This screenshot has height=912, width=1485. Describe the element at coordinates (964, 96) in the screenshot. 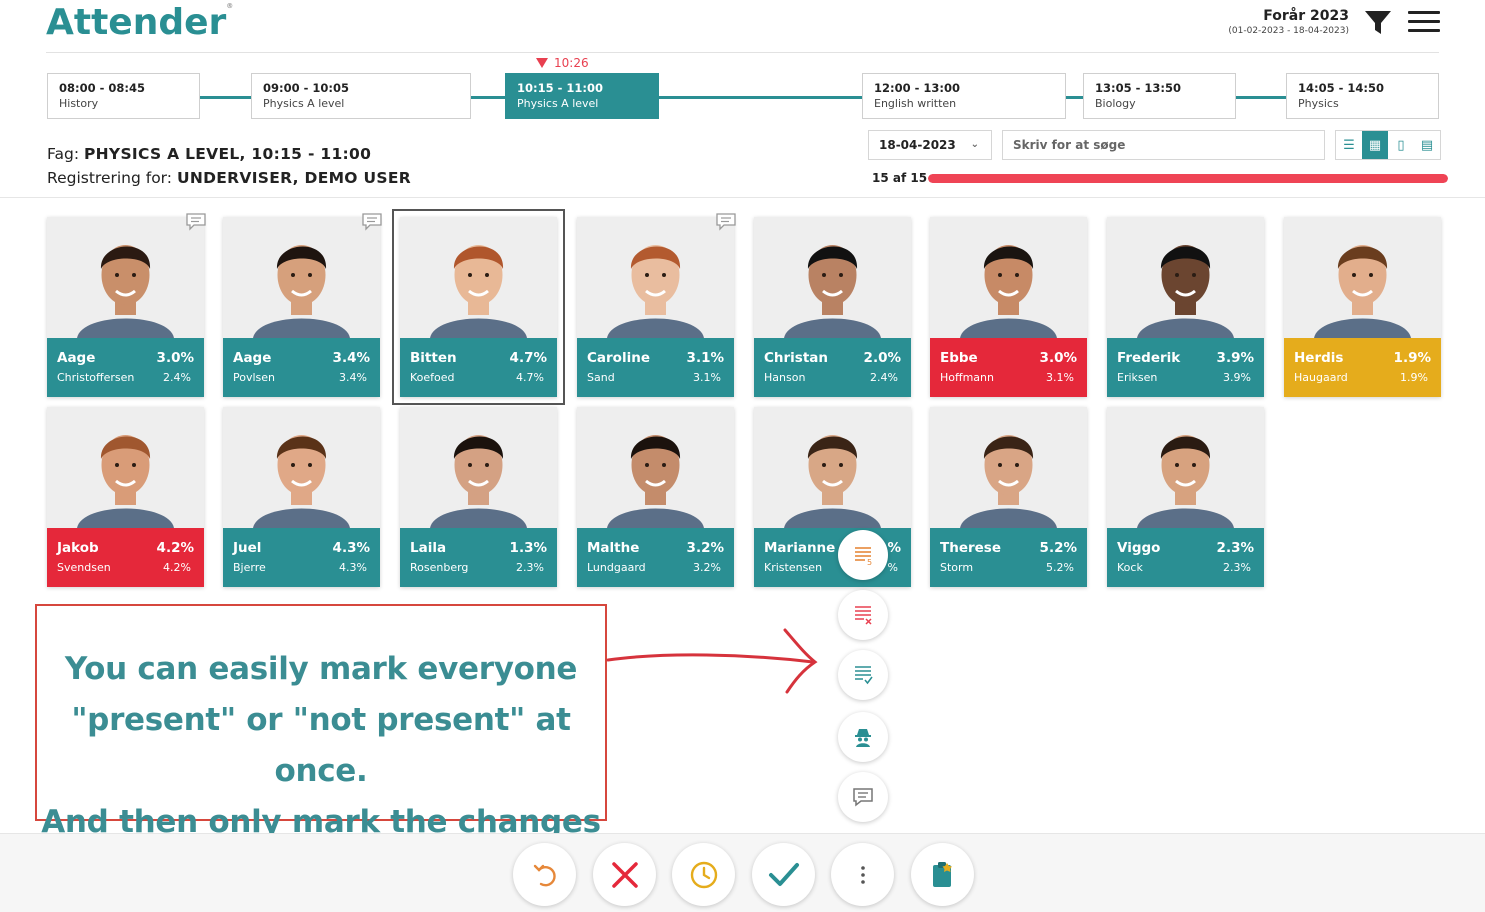

I see `lesson-slot: 12:00 - 13:00 English written` at that location.